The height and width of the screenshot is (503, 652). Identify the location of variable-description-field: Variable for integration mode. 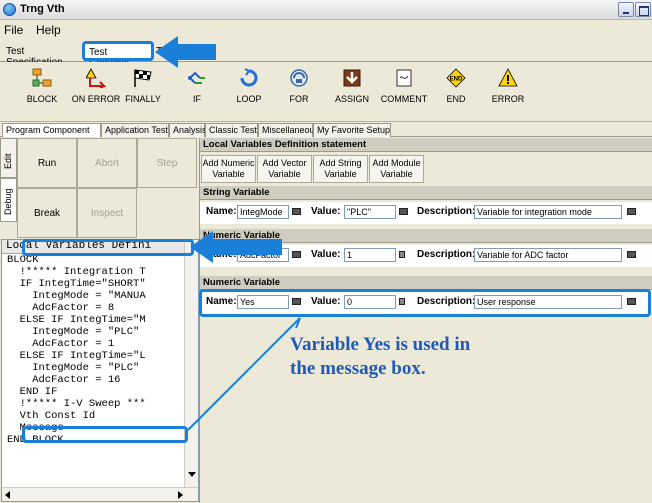
(548, 212).